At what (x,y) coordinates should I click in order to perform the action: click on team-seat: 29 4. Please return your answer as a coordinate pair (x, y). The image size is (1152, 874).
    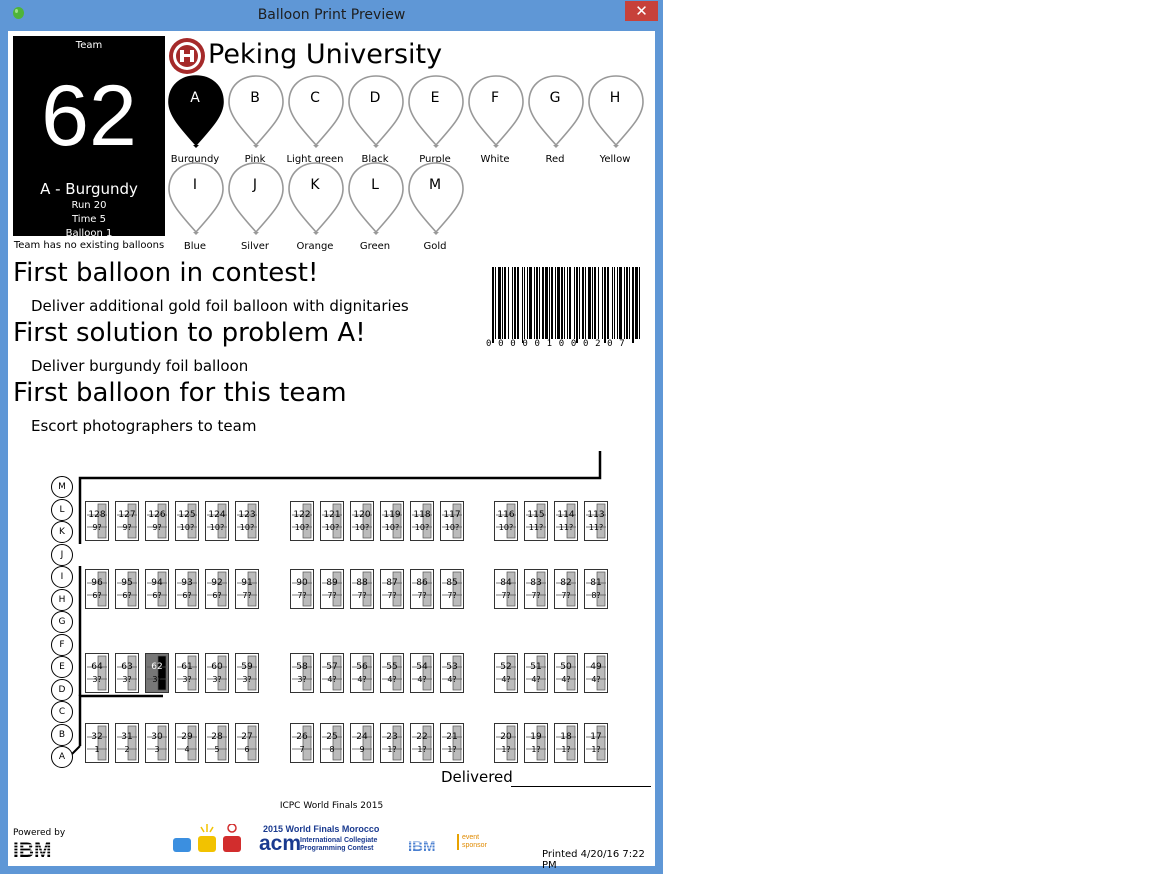
    Looking at the image, I should click on (187, 743).